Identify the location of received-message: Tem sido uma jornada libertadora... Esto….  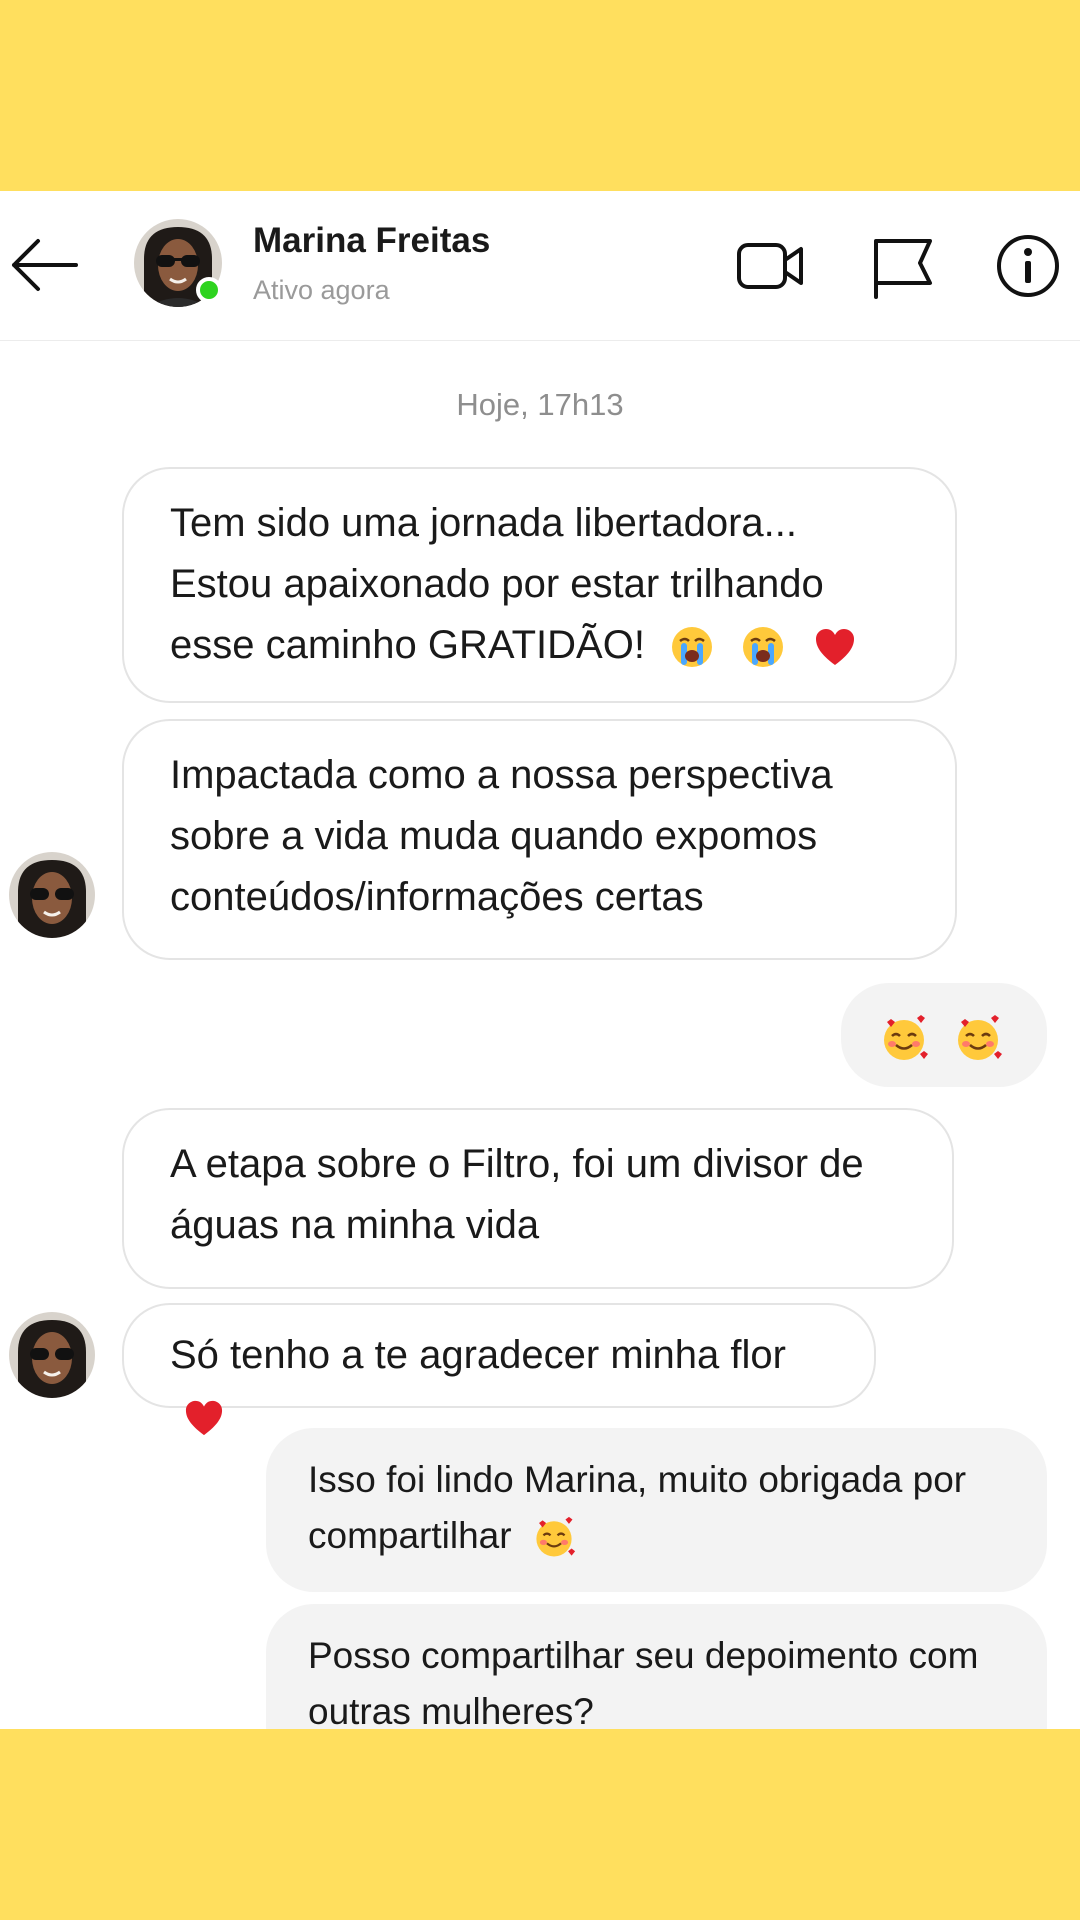
(539, 585).